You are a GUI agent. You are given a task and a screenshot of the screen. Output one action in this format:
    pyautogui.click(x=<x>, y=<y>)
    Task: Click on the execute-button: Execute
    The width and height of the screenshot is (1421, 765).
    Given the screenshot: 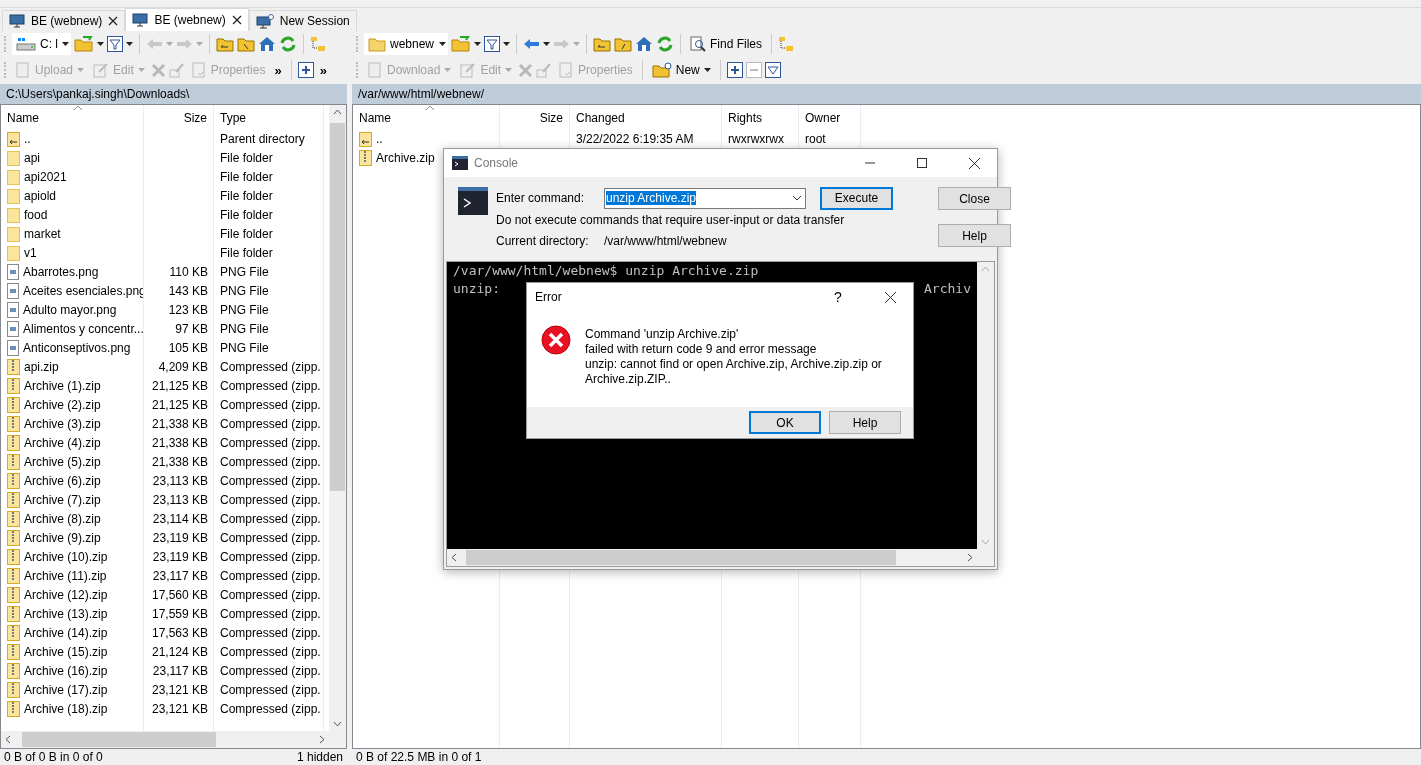 What is the action you would take?
    pyautogui.click(x=856, y=198)
    